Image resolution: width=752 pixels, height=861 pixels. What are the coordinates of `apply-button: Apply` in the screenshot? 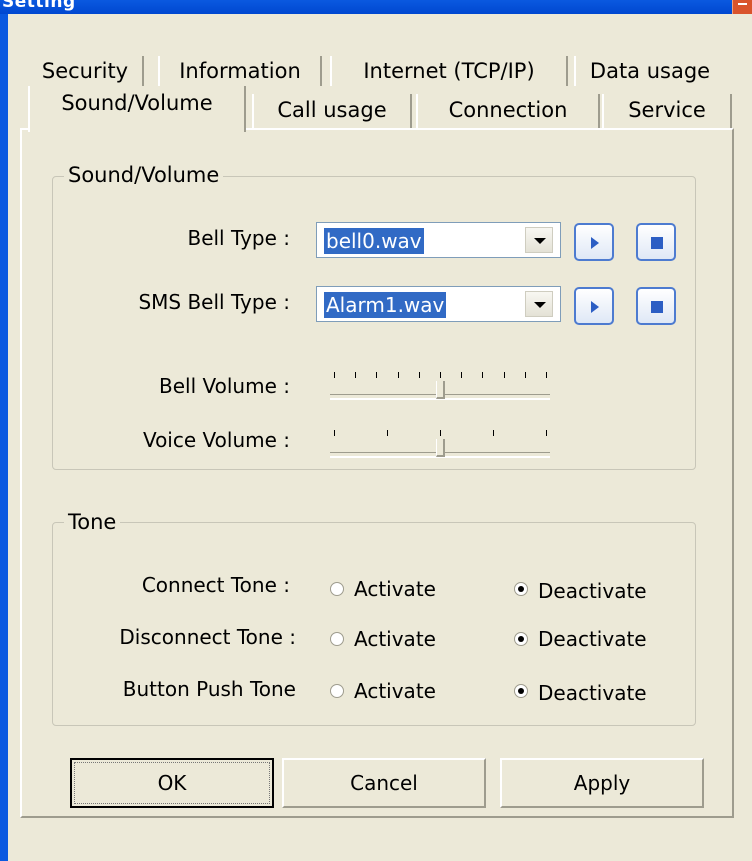 It's located at (602, 783).